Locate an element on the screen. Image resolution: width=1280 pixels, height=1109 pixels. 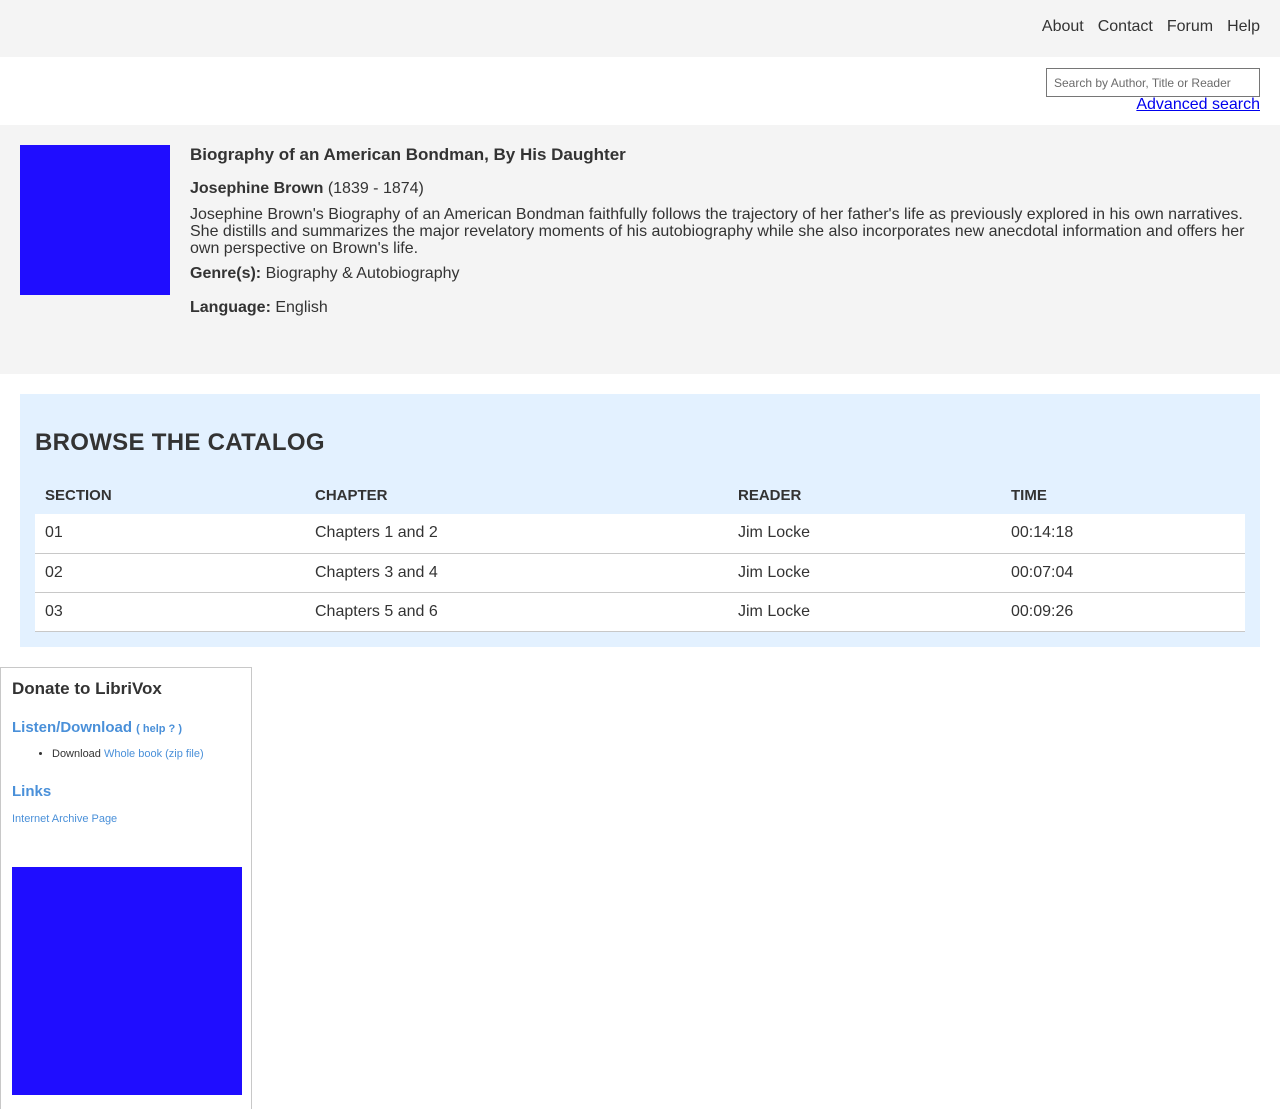
help-link: ( help ? ) is located at coordinates (159, 729).